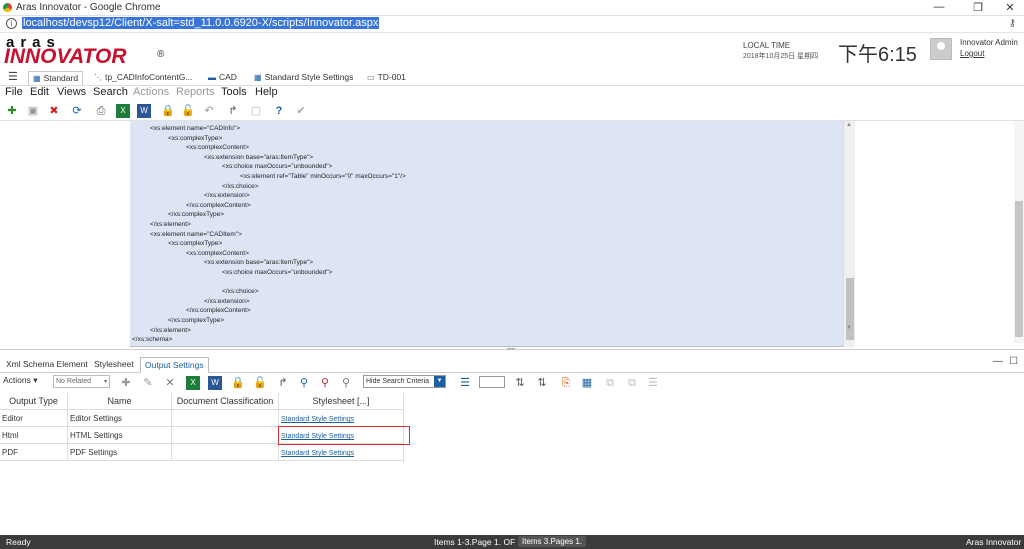  I want to click on xml-line: </xs:complexContent>, so click(218, 311).